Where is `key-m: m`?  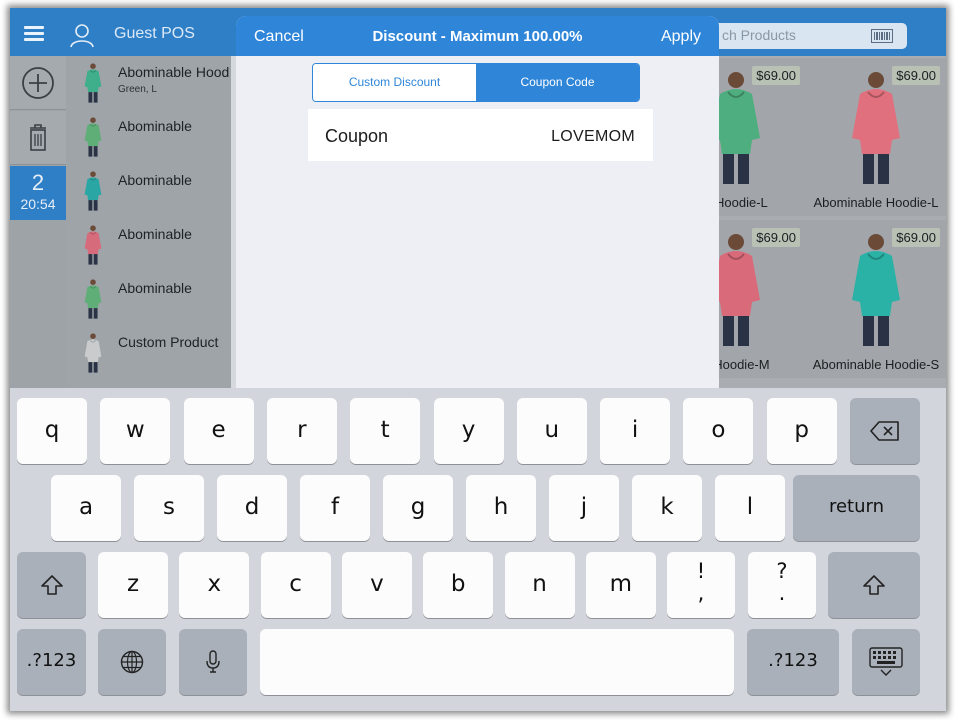
key-m: m is located at coordinates (620, 585).